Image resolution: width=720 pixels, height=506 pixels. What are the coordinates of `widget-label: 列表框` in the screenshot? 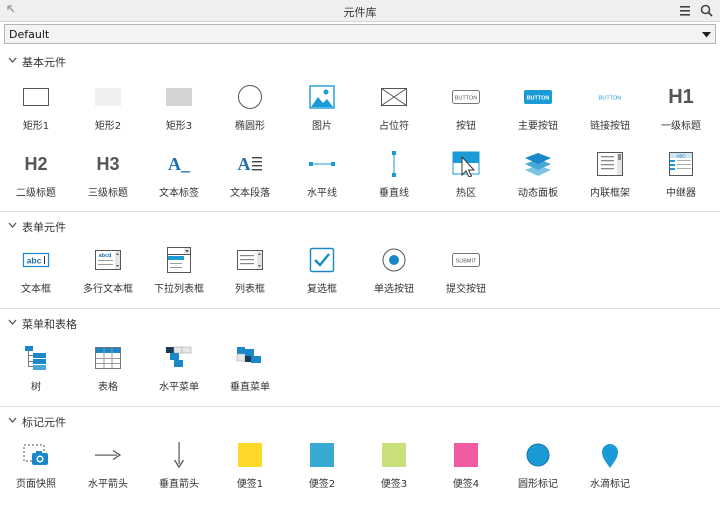 It's located at (250, 289).